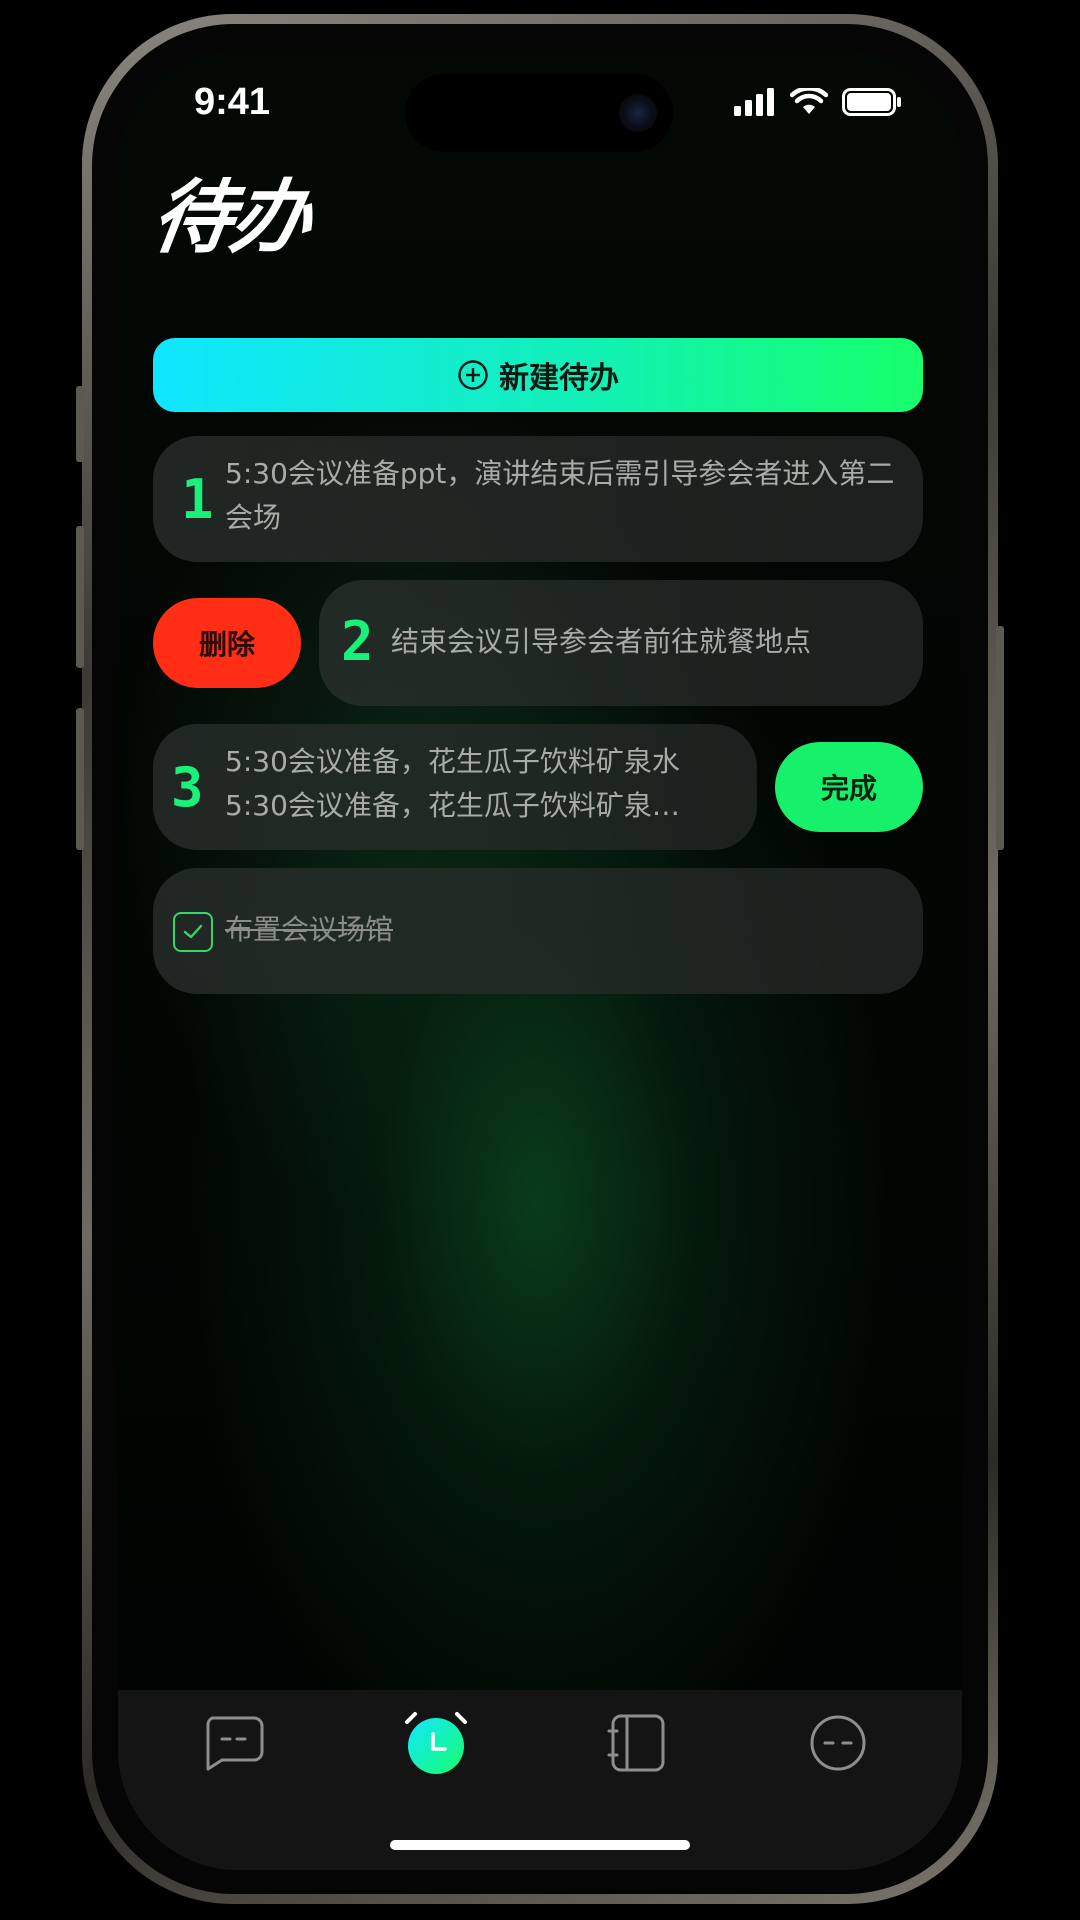  Describe the element at coordinates (231, 217) in the screenshot. I see `page-title: 待办` at that location.